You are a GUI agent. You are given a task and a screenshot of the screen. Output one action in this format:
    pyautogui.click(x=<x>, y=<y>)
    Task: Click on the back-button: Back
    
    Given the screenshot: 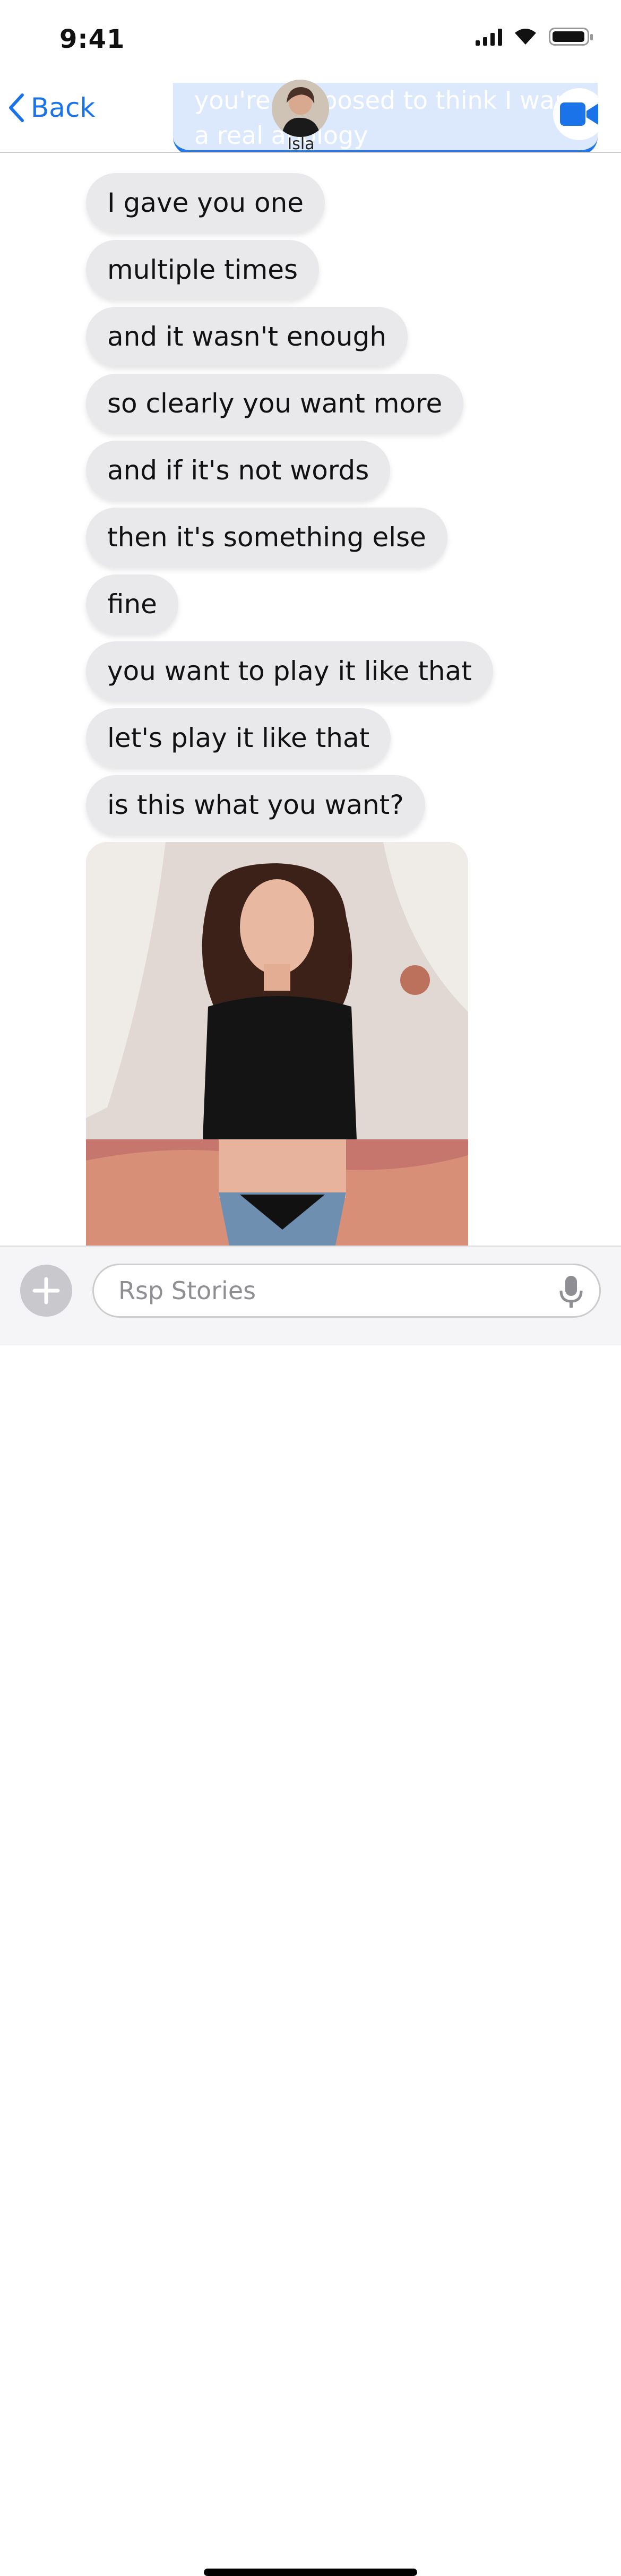 What is the action you would take?
    pyautogui.click(x=51, y=108)
    